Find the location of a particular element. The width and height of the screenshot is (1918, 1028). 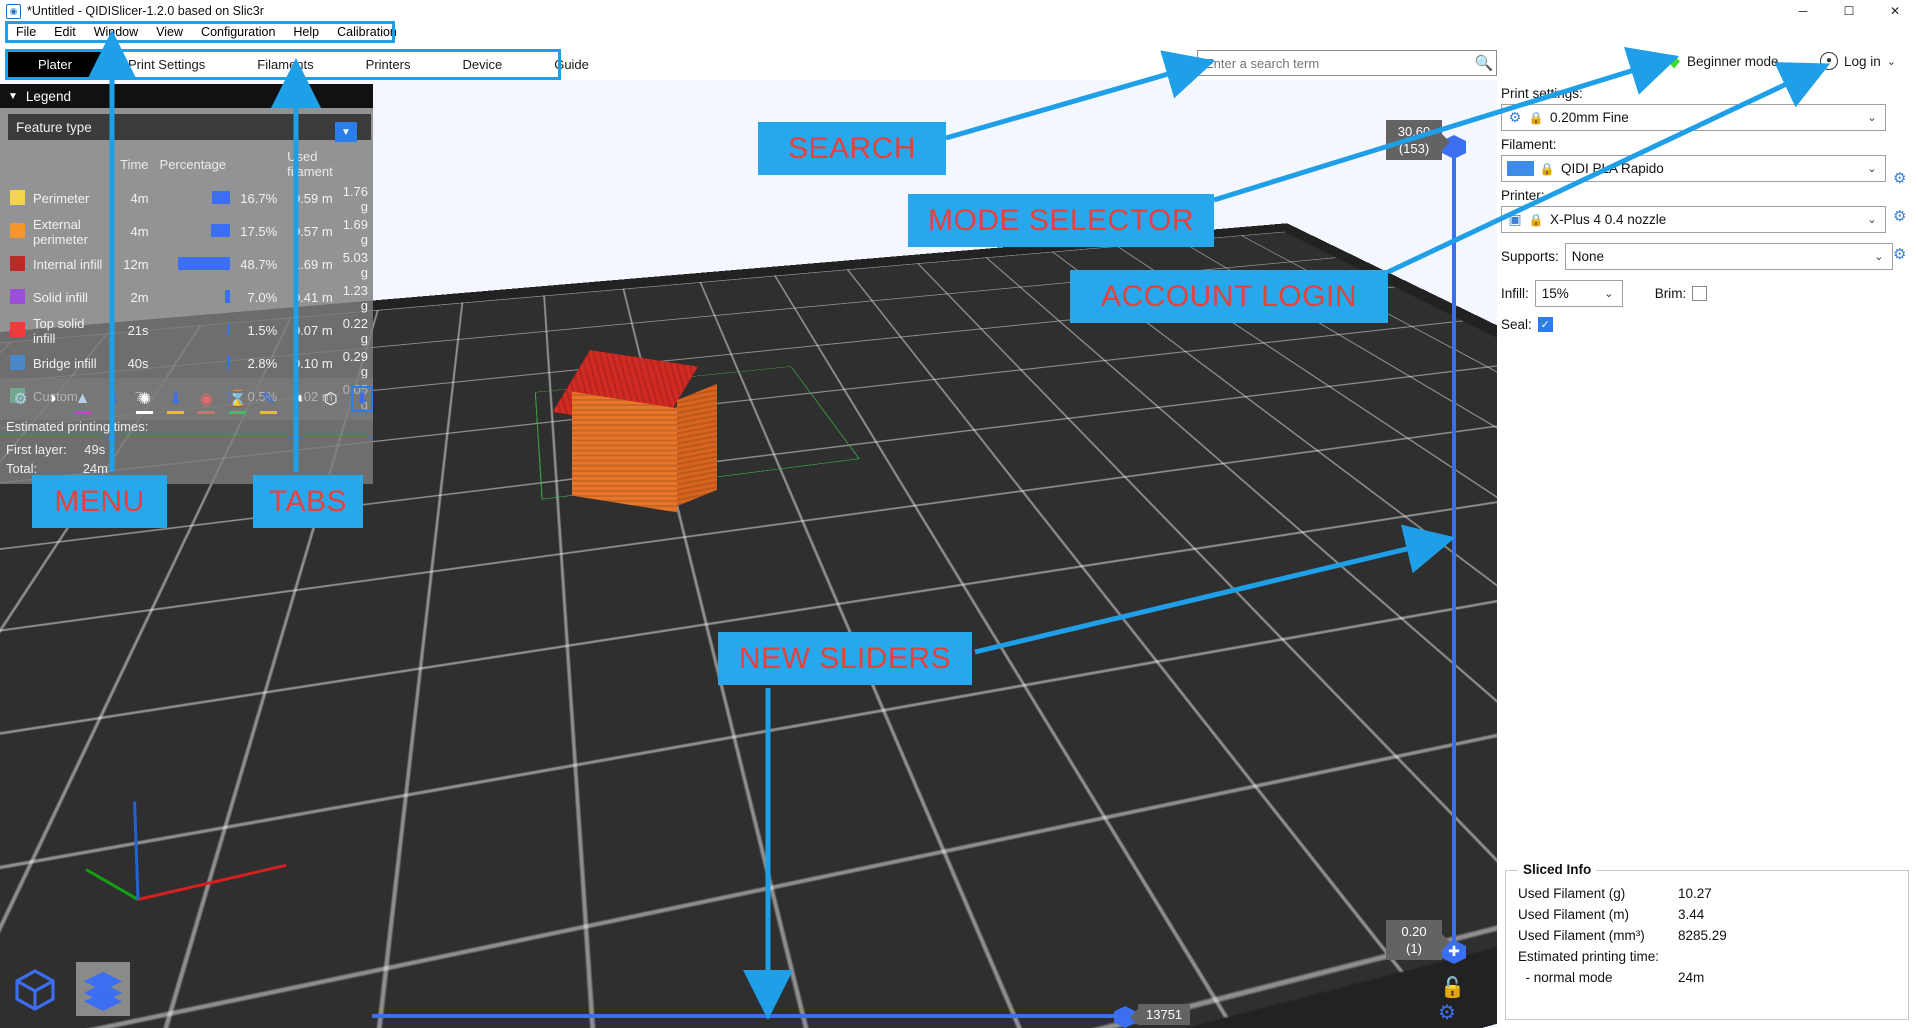

legend-view-type-select: Feature type is located at coordinates (189, 127).